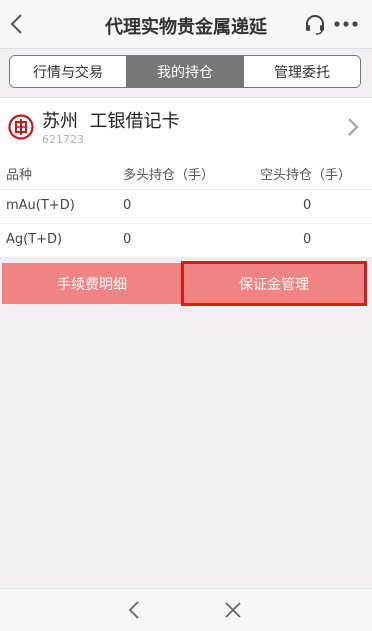 The image size is (372, 631). Describe the element at coordinates (111, 121) in the screenshot. I see `account-name: 苏州 工银借记卡` at that location.